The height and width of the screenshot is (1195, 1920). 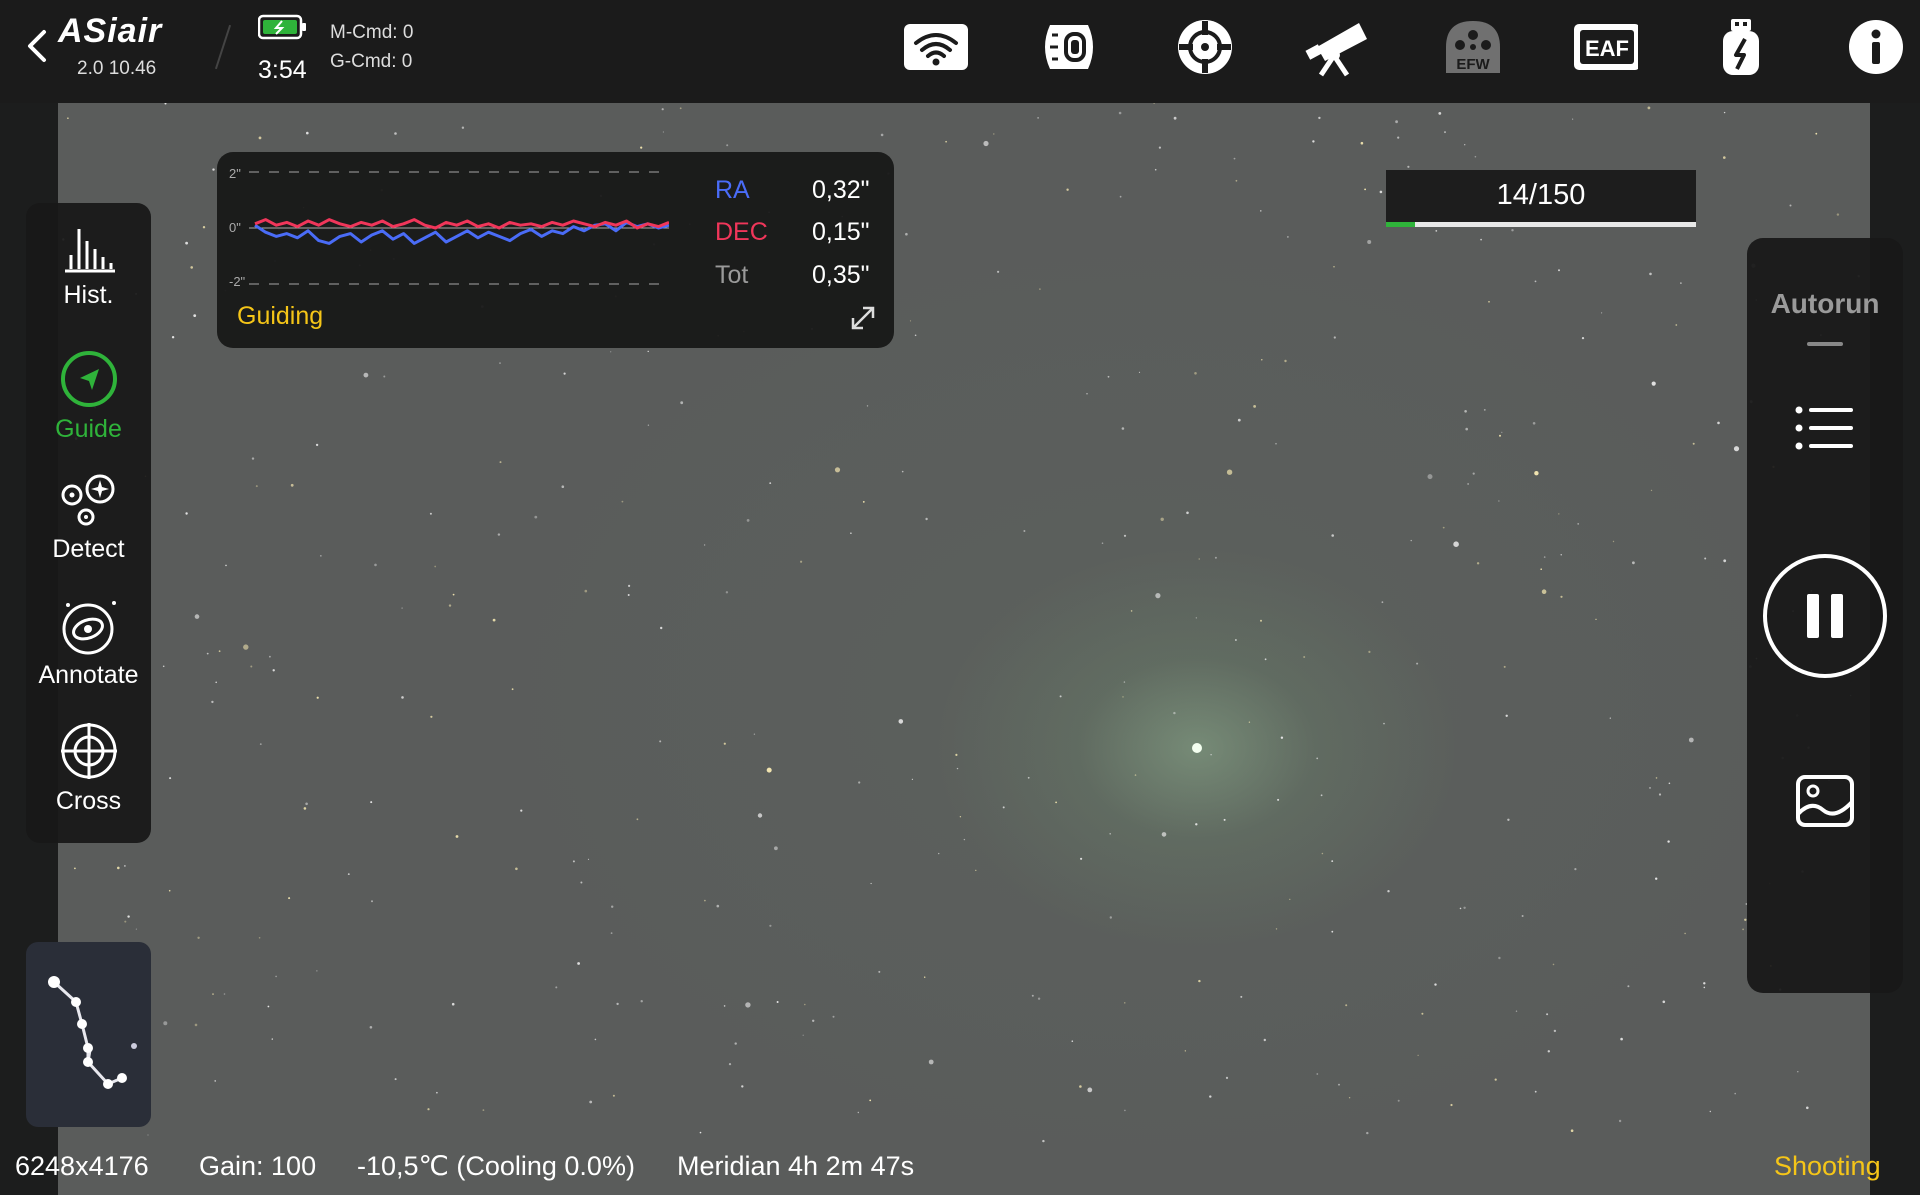 What do you see at coordinates (936, 47) in the screenshot?
I see `wifi-button` at bounding box center [936, 47].